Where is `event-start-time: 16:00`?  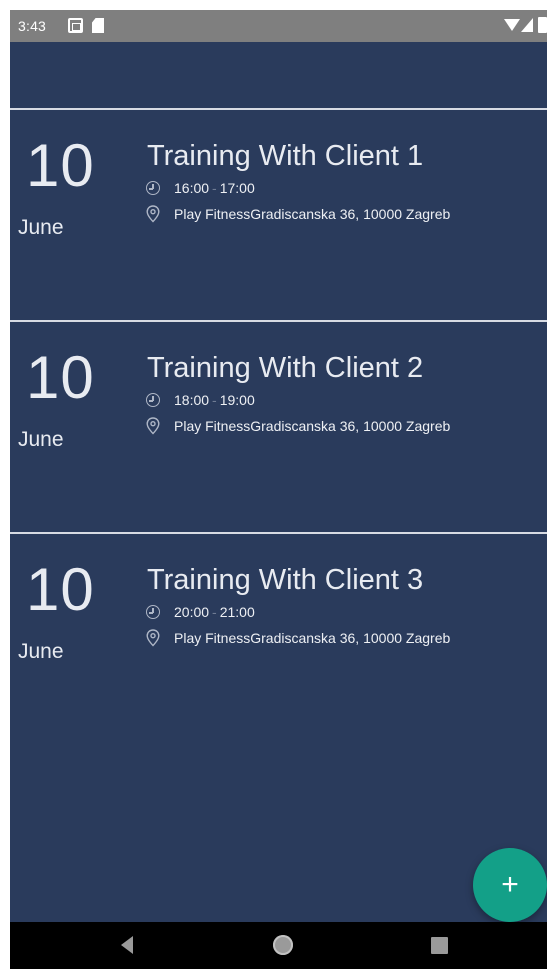
event-start-time: 16:00 is located at coordinates (192, 188).